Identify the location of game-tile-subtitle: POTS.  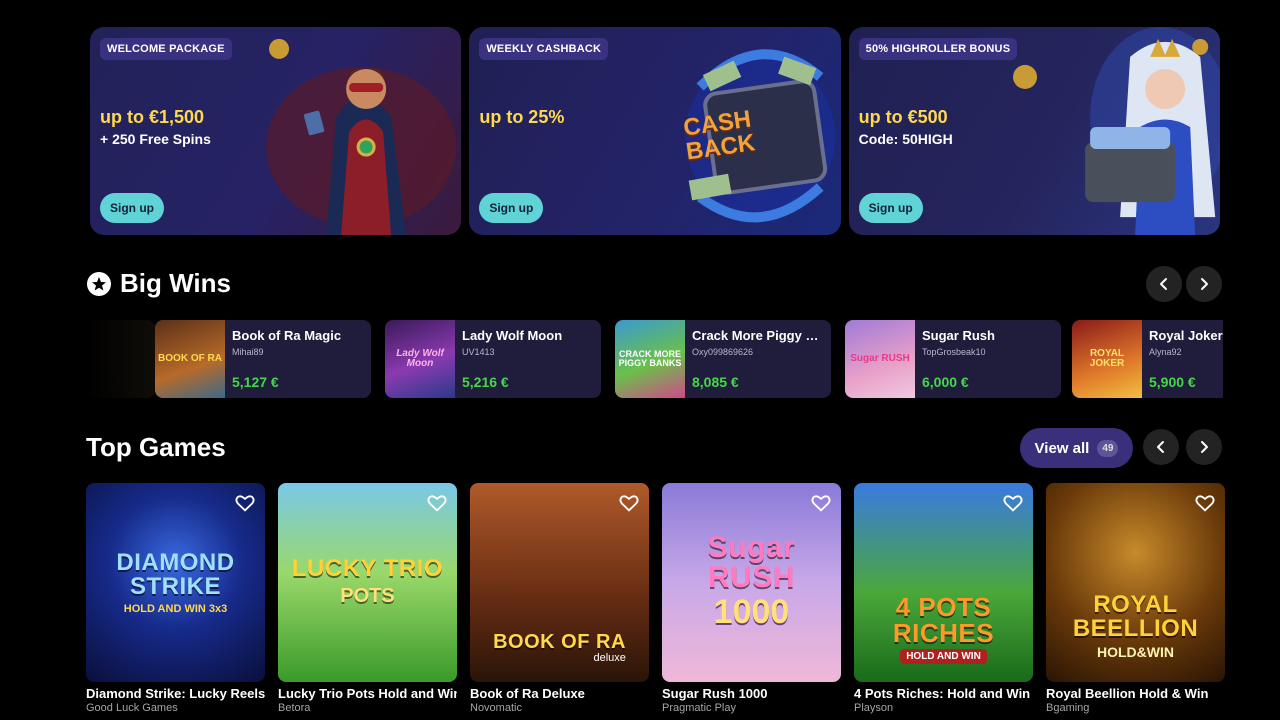
(367, 596).